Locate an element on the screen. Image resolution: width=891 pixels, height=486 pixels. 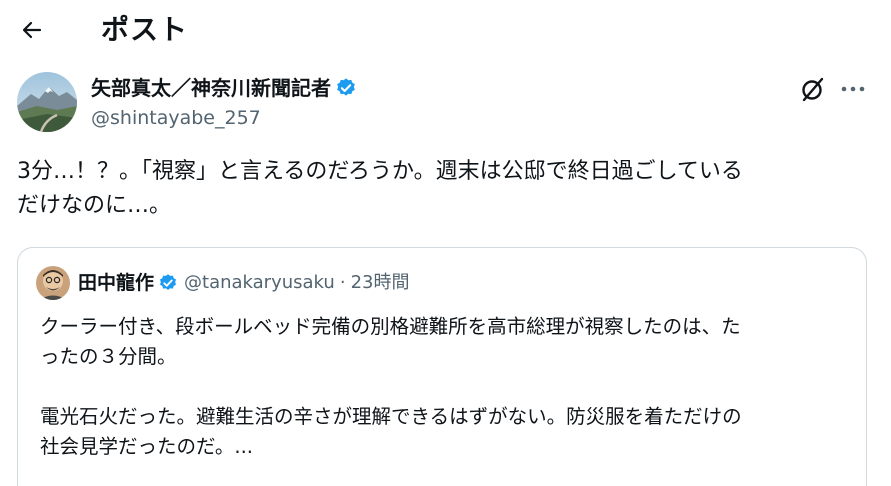
grok-icon is located at coordinates (813, 89).